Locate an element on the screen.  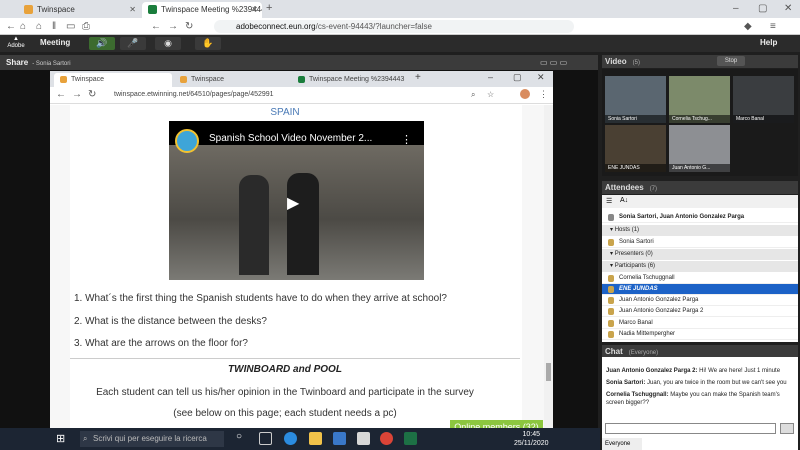
extension-icon: ◆ is located at coordinates (748, 26).